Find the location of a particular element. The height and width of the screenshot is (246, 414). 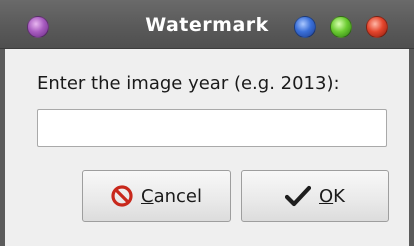

ok-button: OK is located at coordinates (315, 196).